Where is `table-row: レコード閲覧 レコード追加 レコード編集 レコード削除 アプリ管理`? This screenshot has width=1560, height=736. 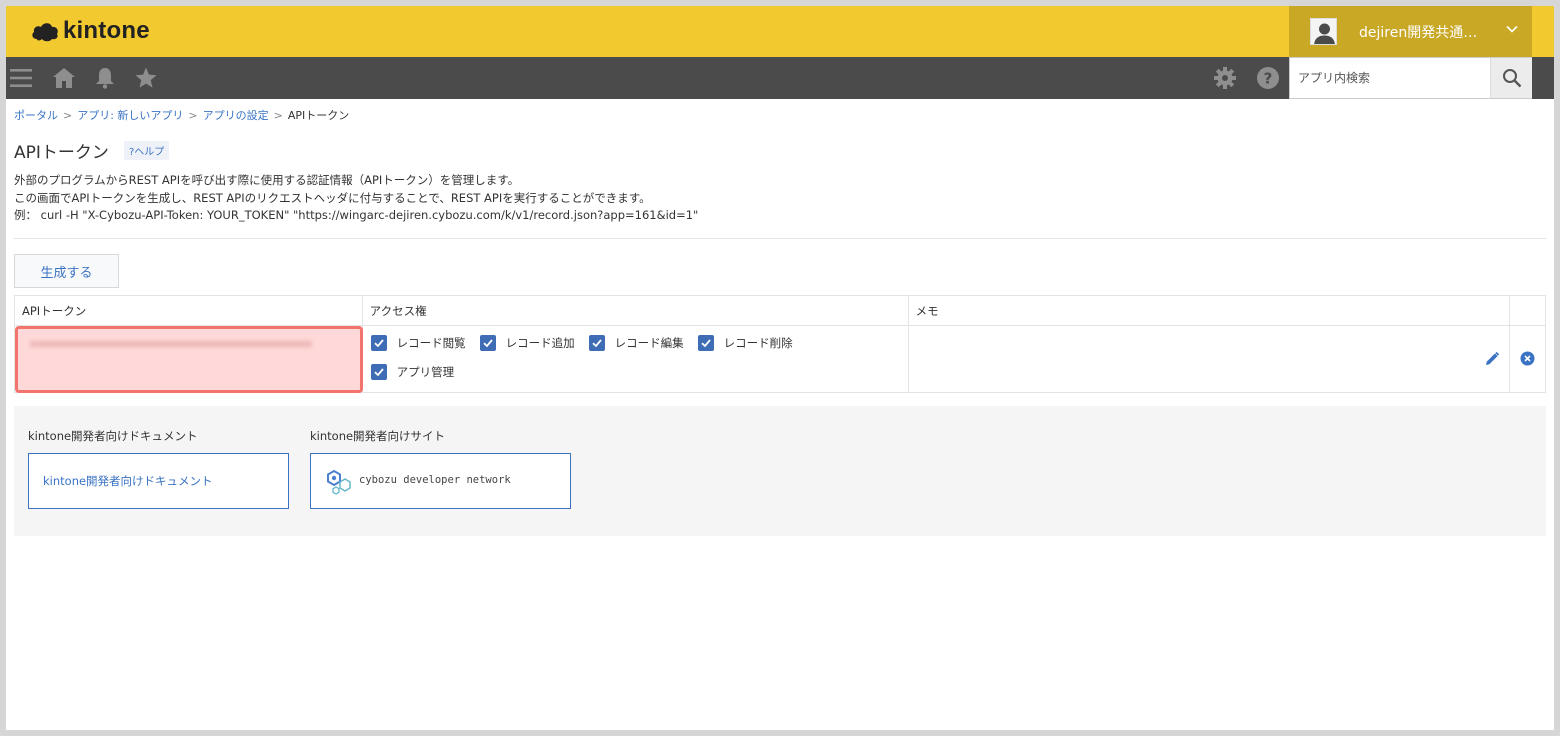 table-row: レコード閲覧 レコード追加 レコード編集 レコード削除 アプリ管理 is located at coordinates (780, 359).